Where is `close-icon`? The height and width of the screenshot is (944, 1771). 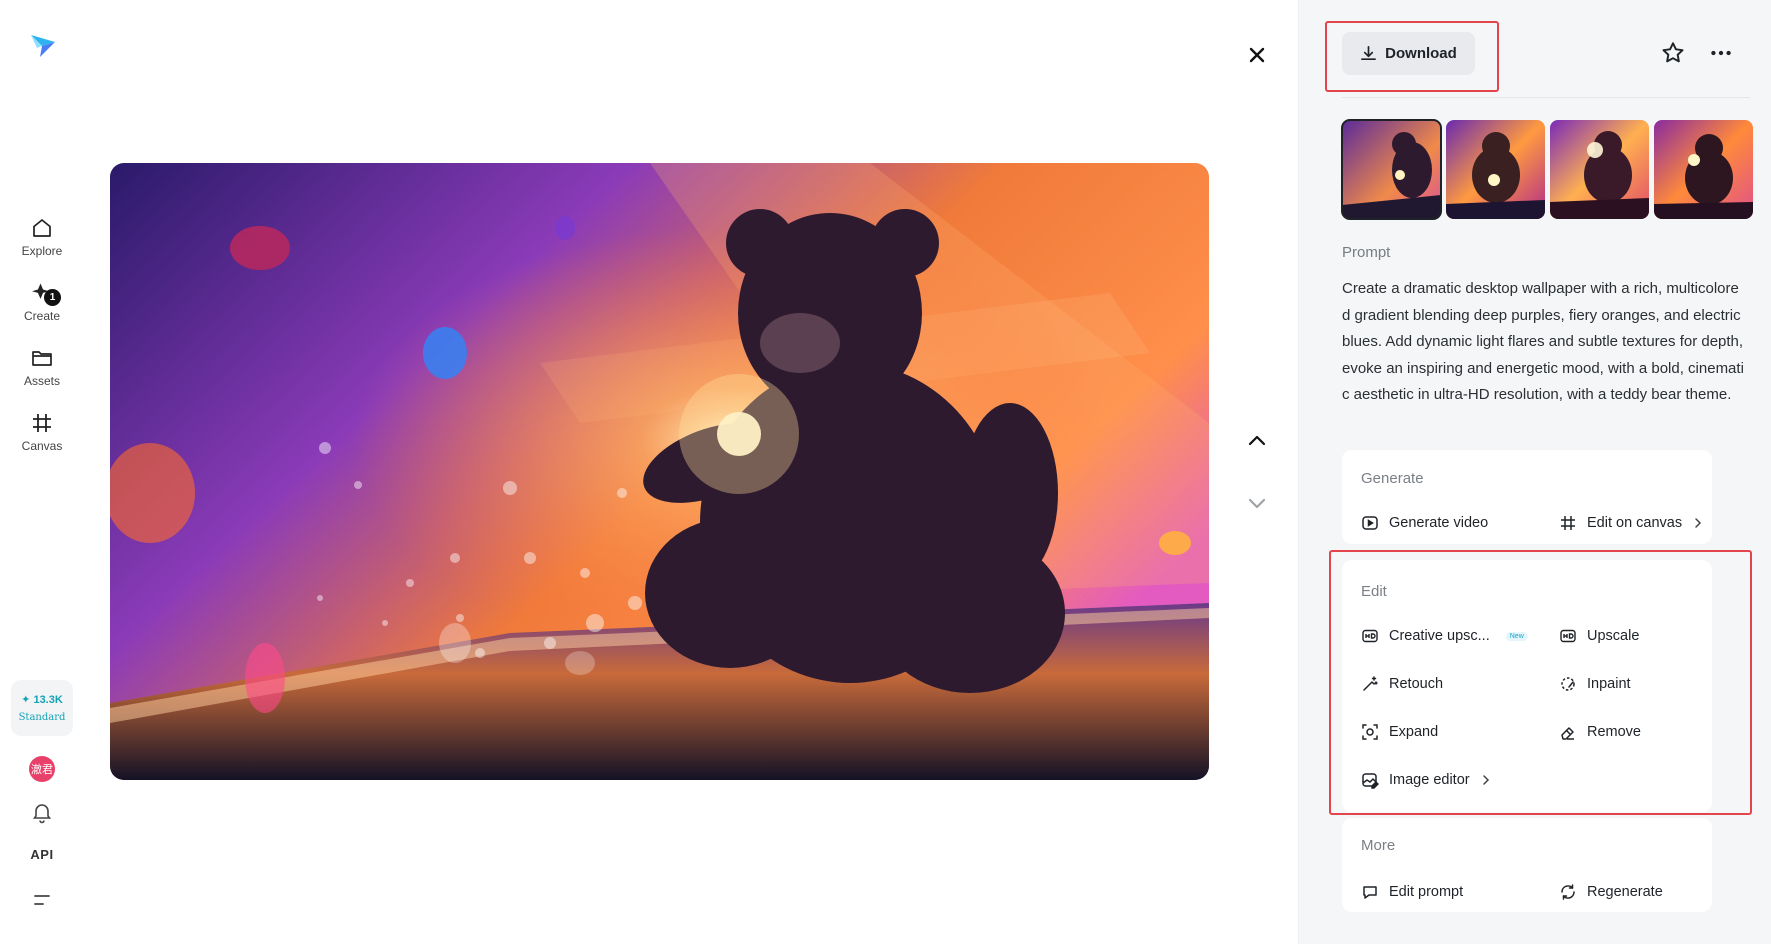 close-icon is located at coordinates (1257, 55).